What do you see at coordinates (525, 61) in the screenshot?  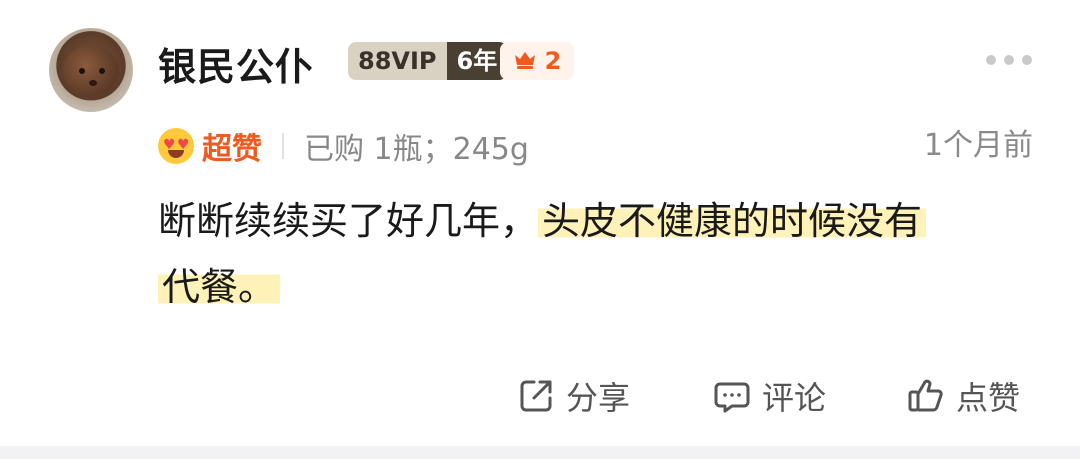 I see `crown-icon` at bounding box center [525, 61].